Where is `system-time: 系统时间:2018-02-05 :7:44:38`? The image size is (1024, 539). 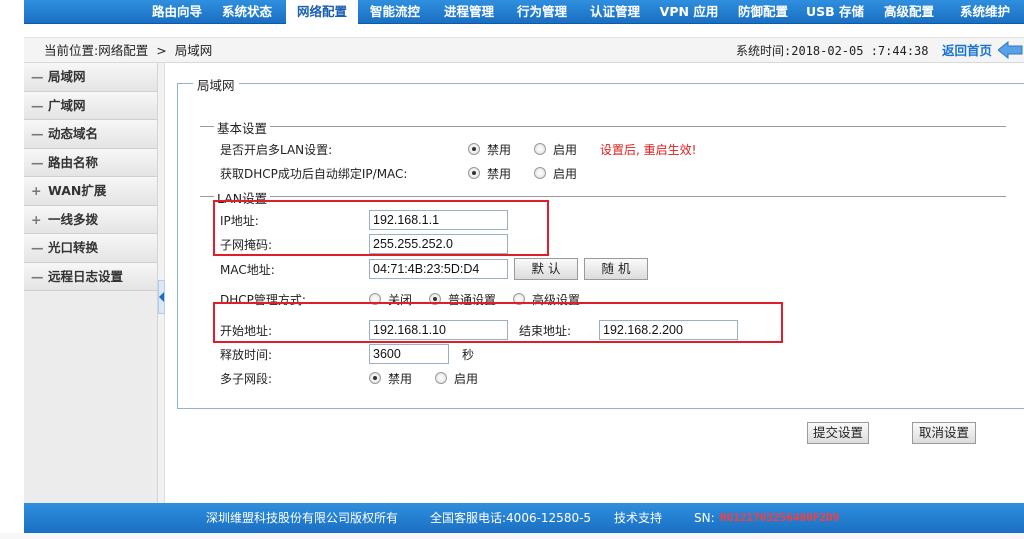
system-time: 系统时间:2018-02-05 :7:44:38 is located at coordinates (832, 51).